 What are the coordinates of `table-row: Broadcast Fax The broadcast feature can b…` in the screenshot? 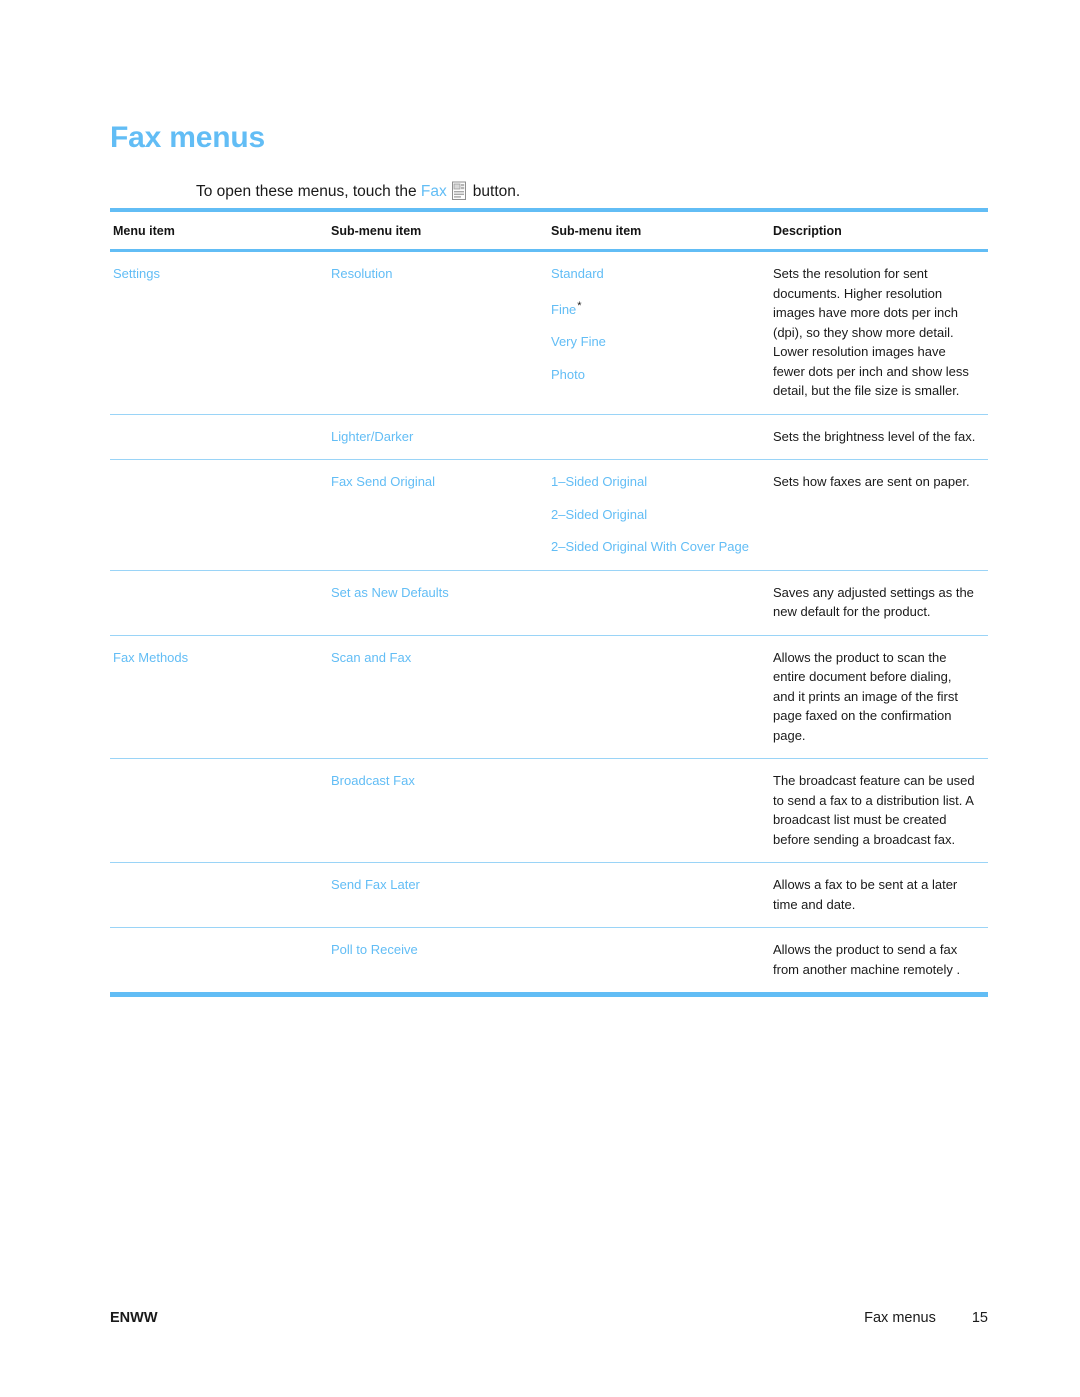 It's located at (549, 810).